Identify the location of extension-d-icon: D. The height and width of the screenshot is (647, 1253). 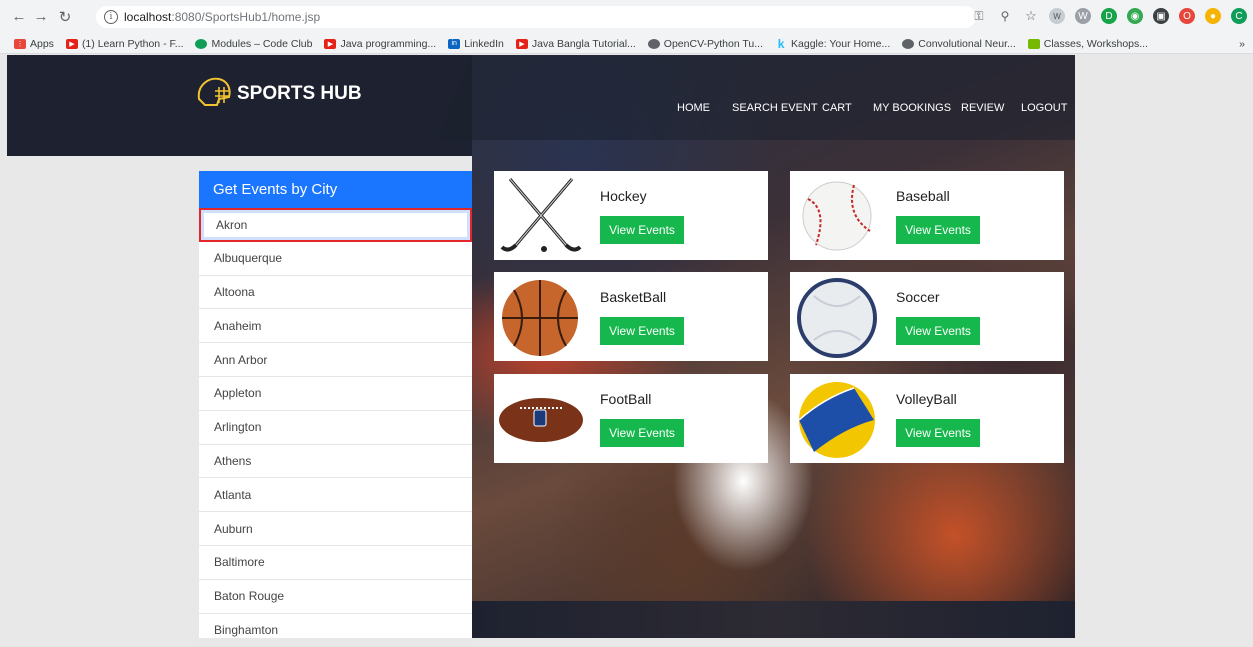
(1109, 16).